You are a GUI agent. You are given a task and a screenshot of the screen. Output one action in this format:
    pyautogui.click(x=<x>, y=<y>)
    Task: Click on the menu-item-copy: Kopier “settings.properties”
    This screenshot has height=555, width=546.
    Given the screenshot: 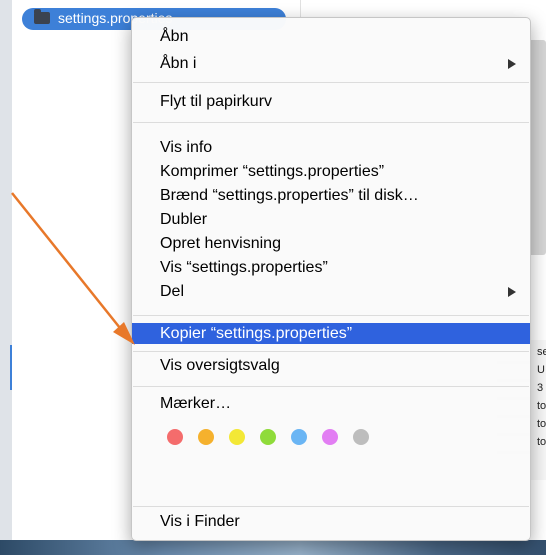 What is the action you would take?
    pyautogui.click(x=331, y=333)
    